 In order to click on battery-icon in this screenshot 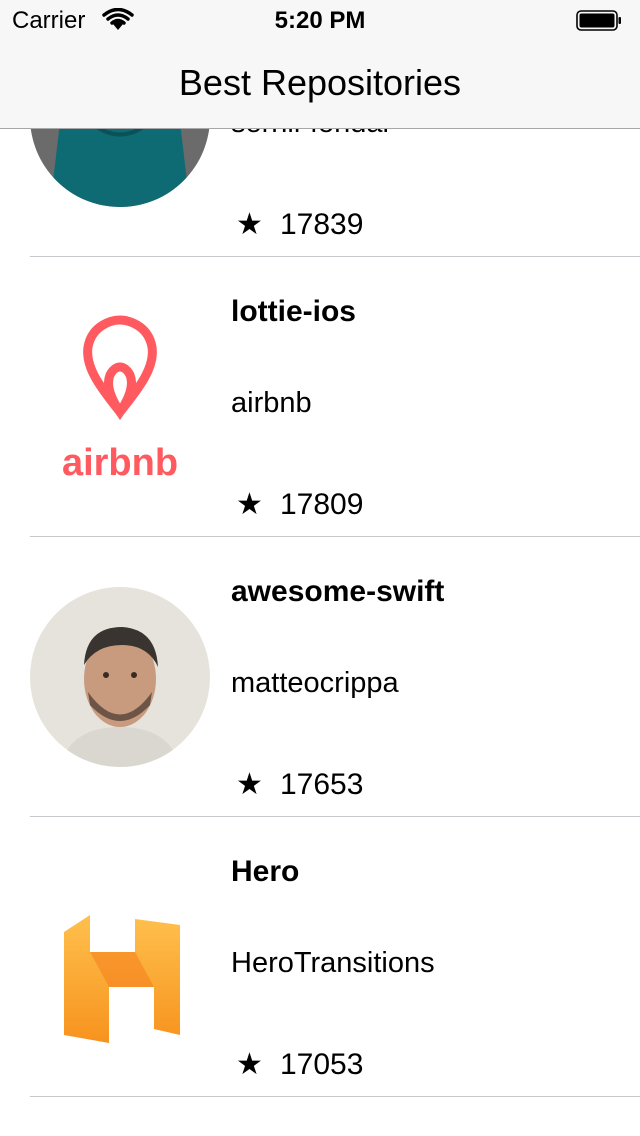, I will do `click(598, 20)`.